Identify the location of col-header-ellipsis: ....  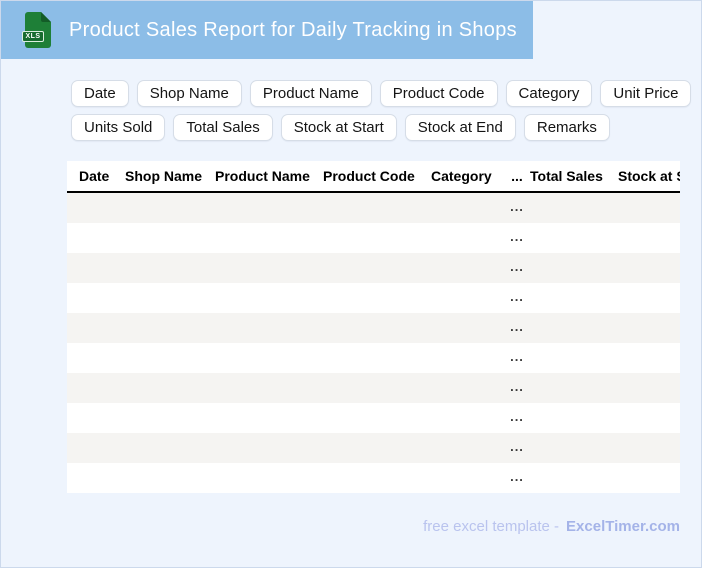
(517, 176).